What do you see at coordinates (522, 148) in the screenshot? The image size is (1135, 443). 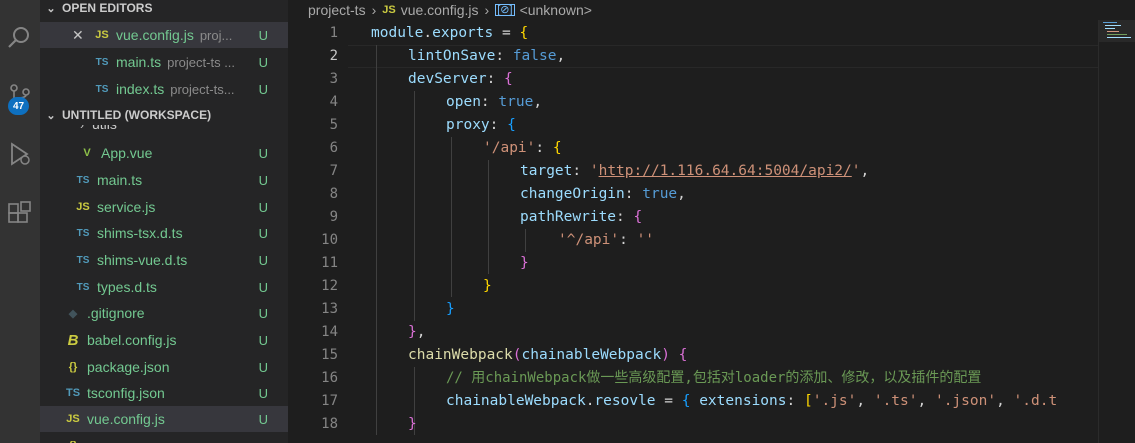 I see `code-line: '/api': {` at bounding box center [522, 148].